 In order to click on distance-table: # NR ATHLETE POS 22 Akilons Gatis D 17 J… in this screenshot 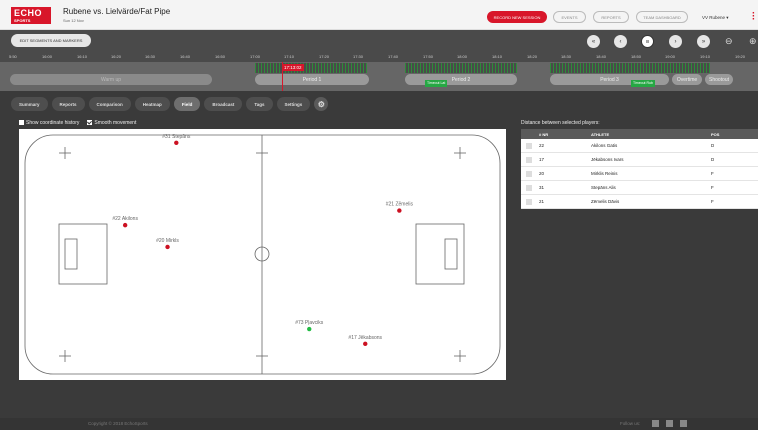, I will do `click(639, 169)`.